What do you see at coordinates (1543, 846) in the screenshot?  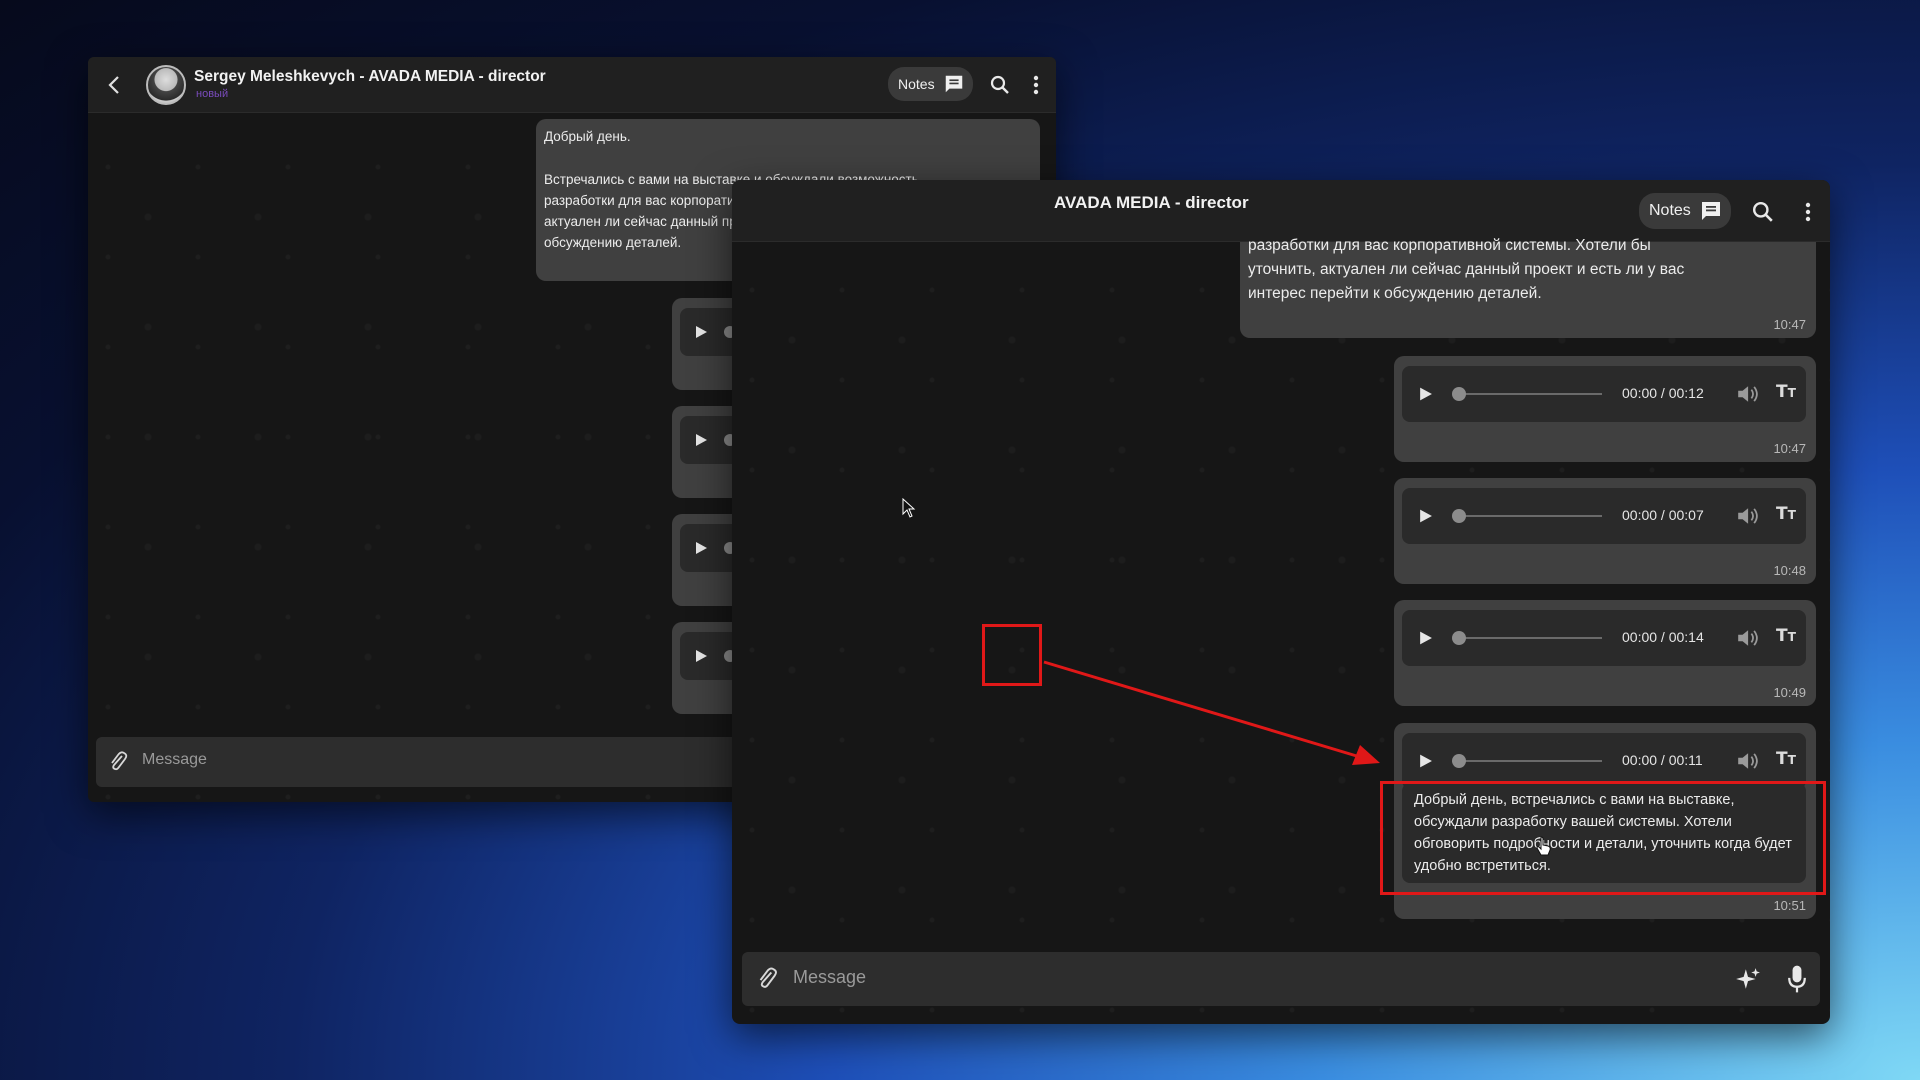 I see `hand-cursor-icon` at bounding box center [1543, 846].